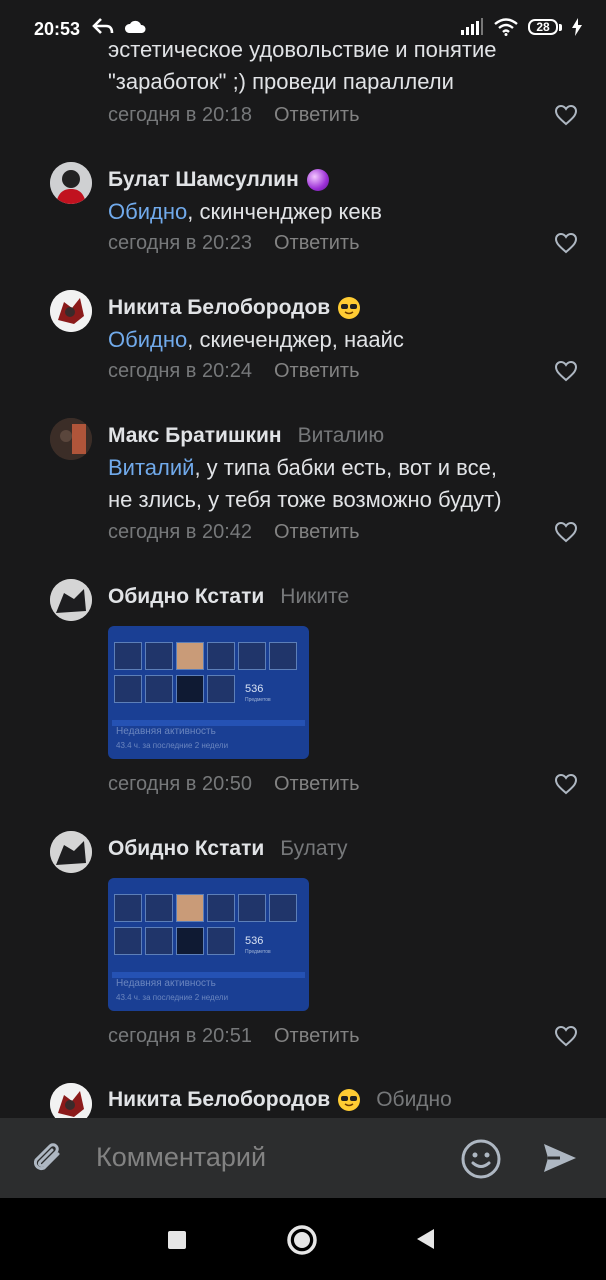  Describe the element at coordinates (180, 115) in the screenshot. I see `comment-time: сегодня в 20:18` at that location.